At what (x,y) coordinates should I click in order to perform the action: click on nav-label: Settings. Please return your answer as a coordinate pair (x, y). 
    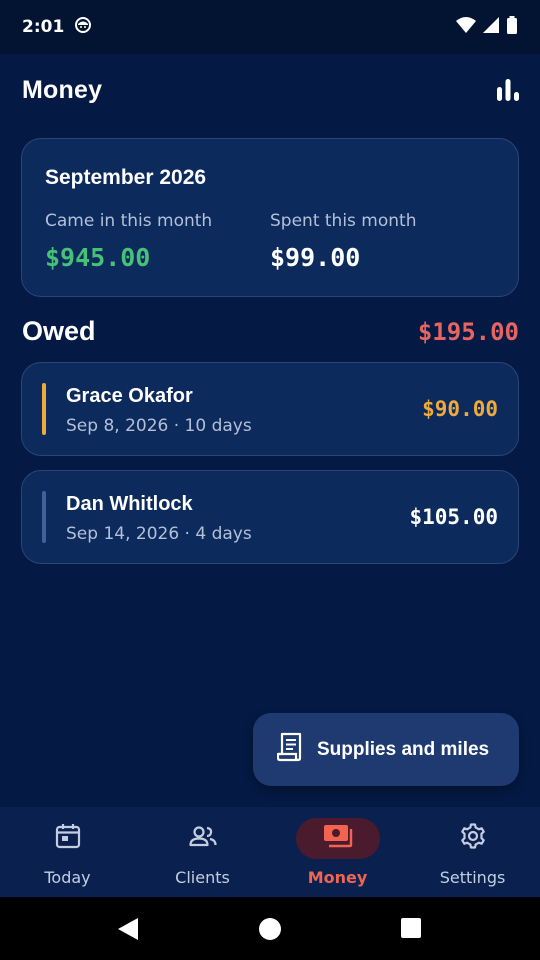
    Looking at the image, I should click on (472, 877).